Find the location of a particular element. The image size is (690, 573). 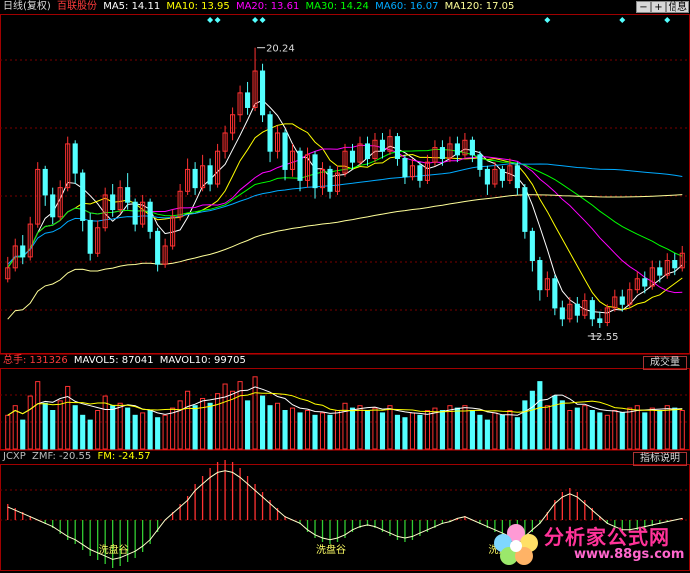

info-restore-button: 息 is located at coordinates (682, 7).